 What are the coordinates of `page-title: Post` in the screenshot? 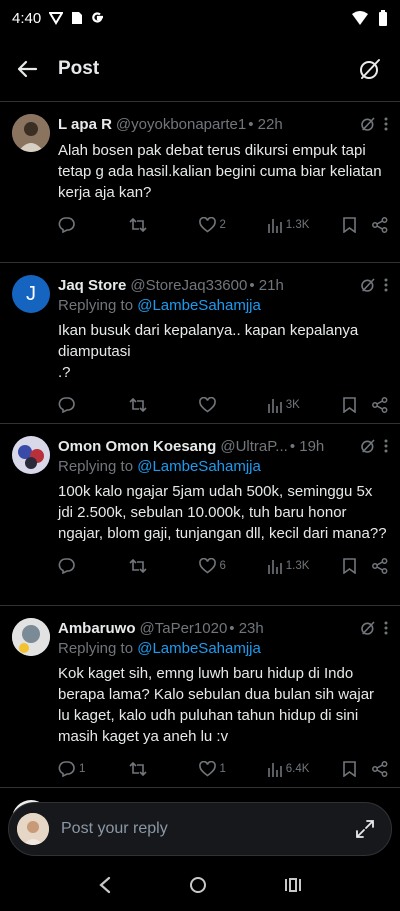 It's located at (79, 68).